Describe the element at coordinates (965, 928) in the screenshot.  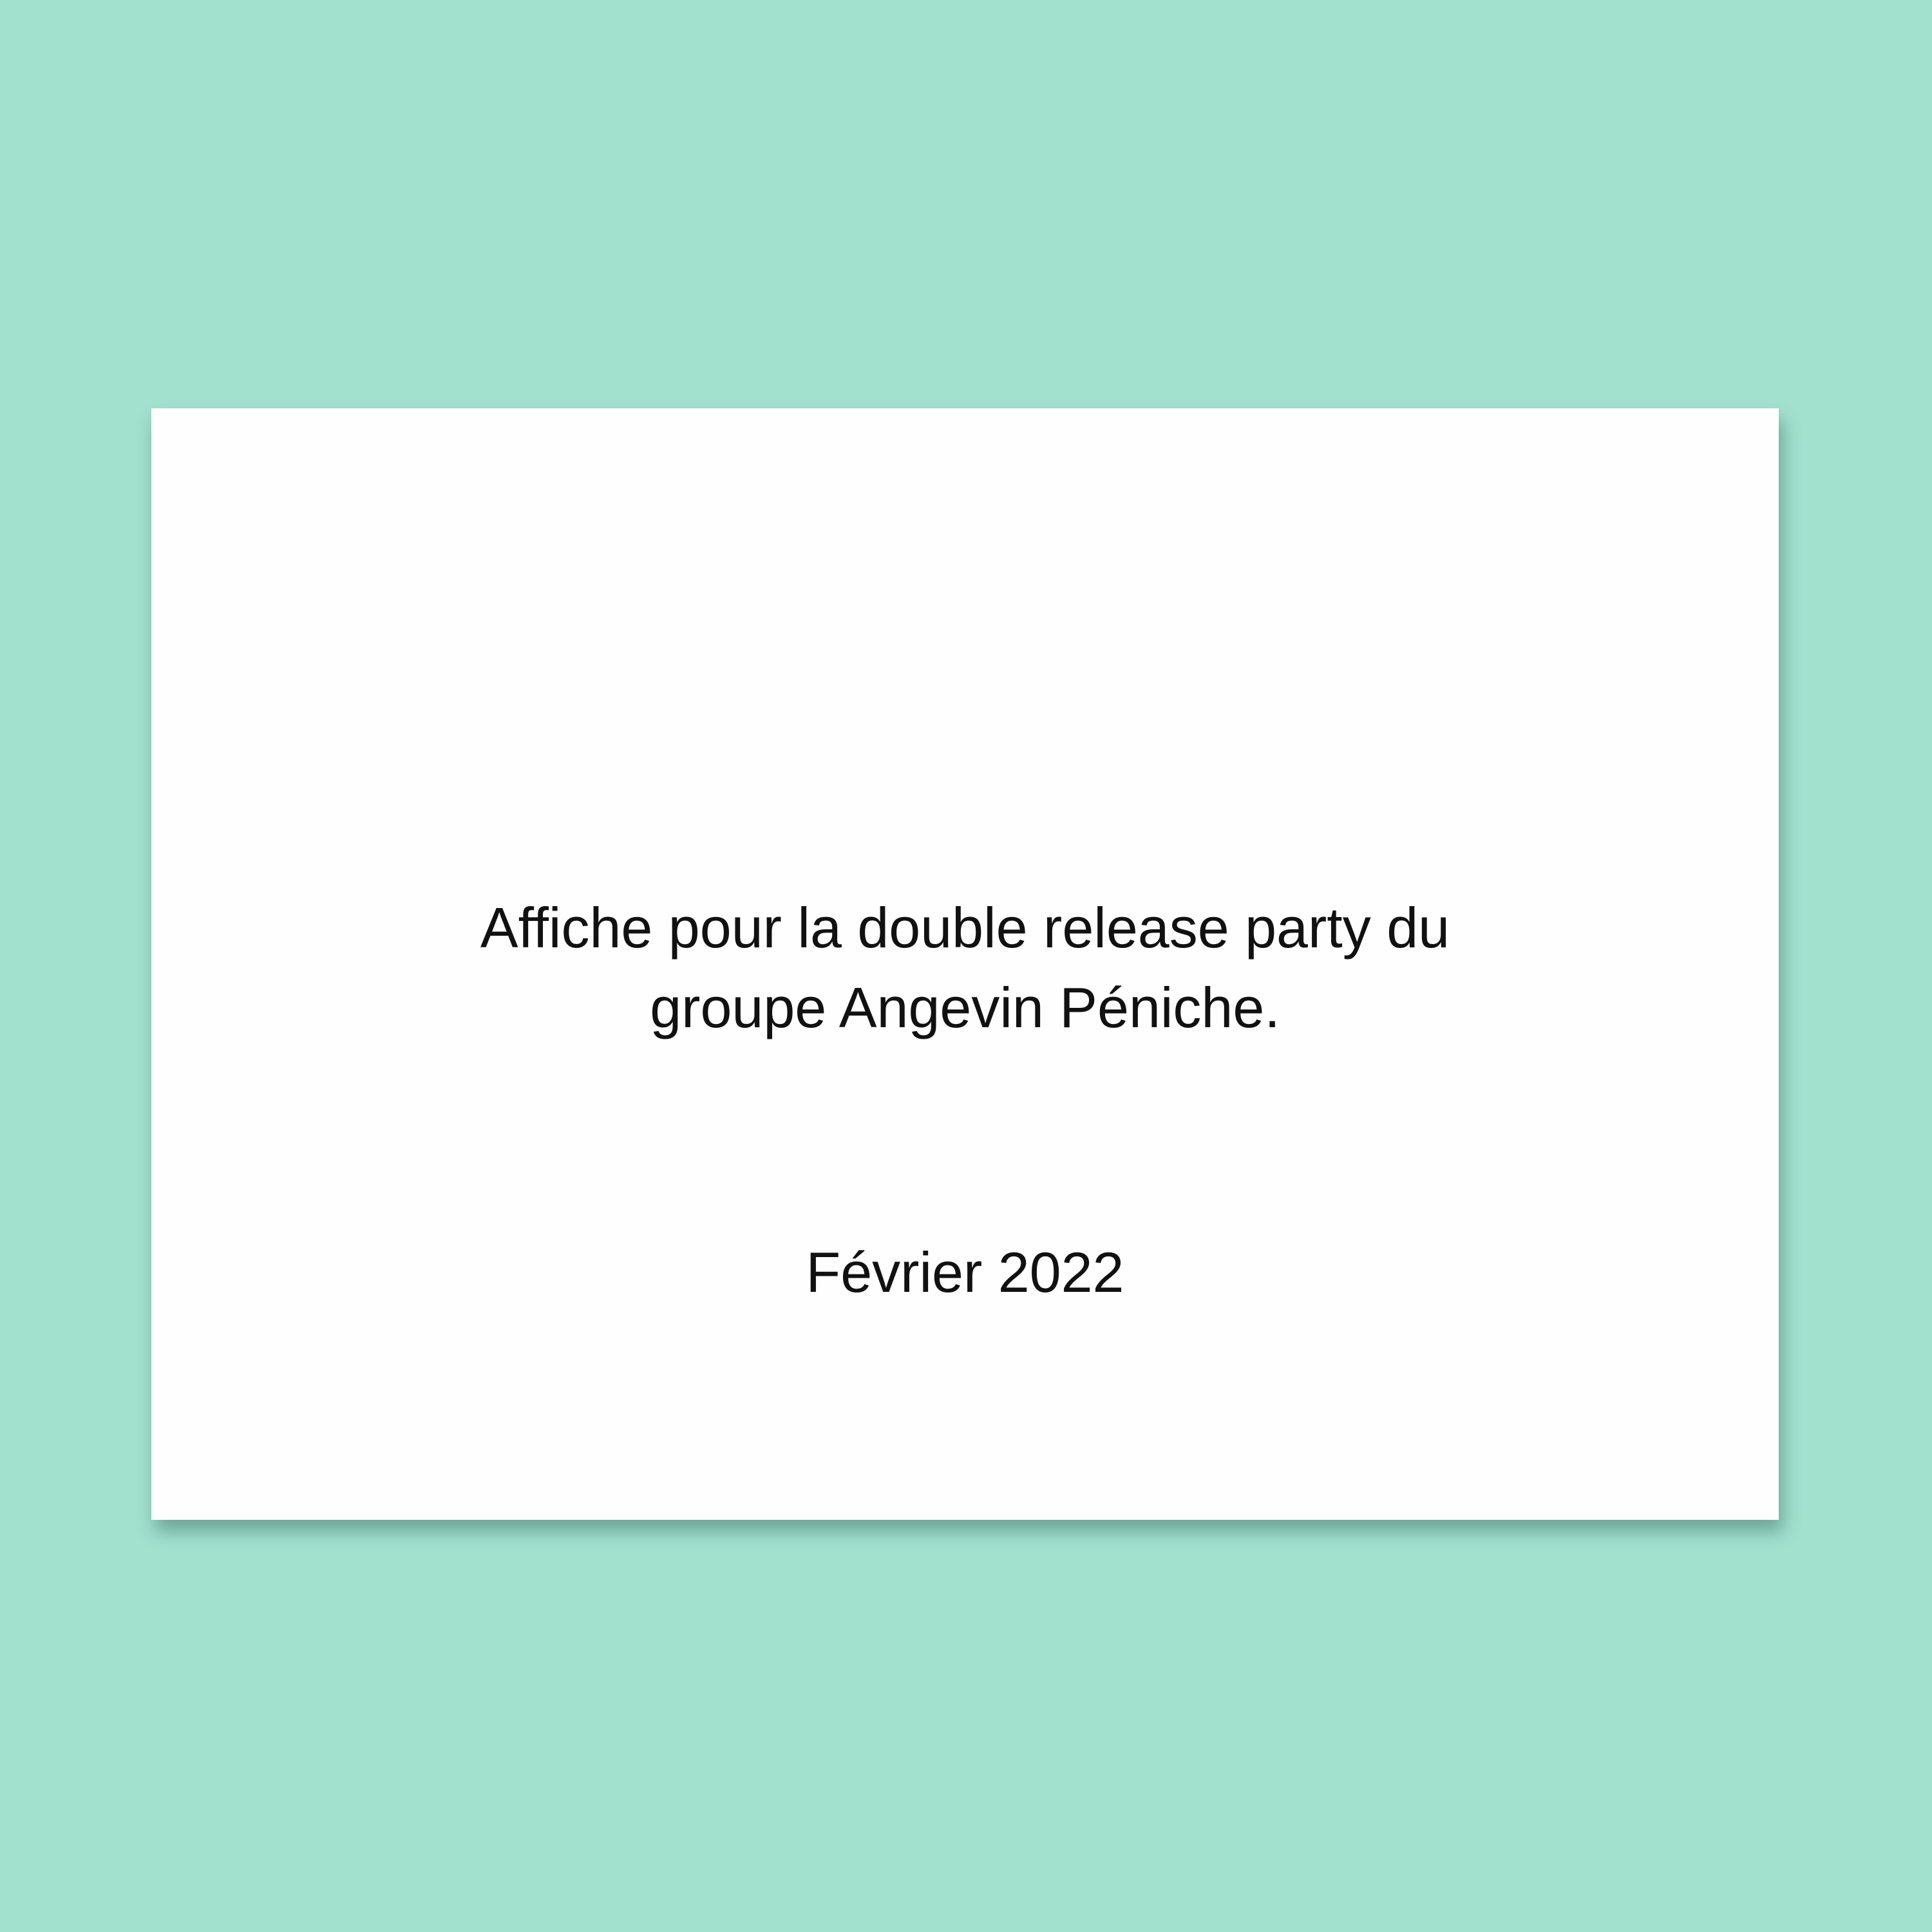
I see `description-line-1: Affiche pour la double release party du` at that location.